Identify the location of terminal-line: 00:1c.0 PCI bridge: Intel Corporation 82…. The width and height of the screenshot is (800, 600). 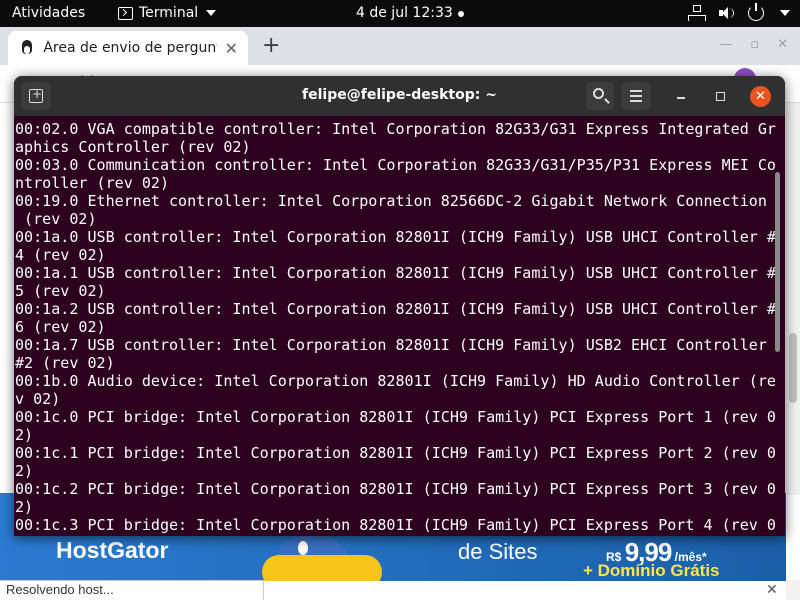
(395, 417).